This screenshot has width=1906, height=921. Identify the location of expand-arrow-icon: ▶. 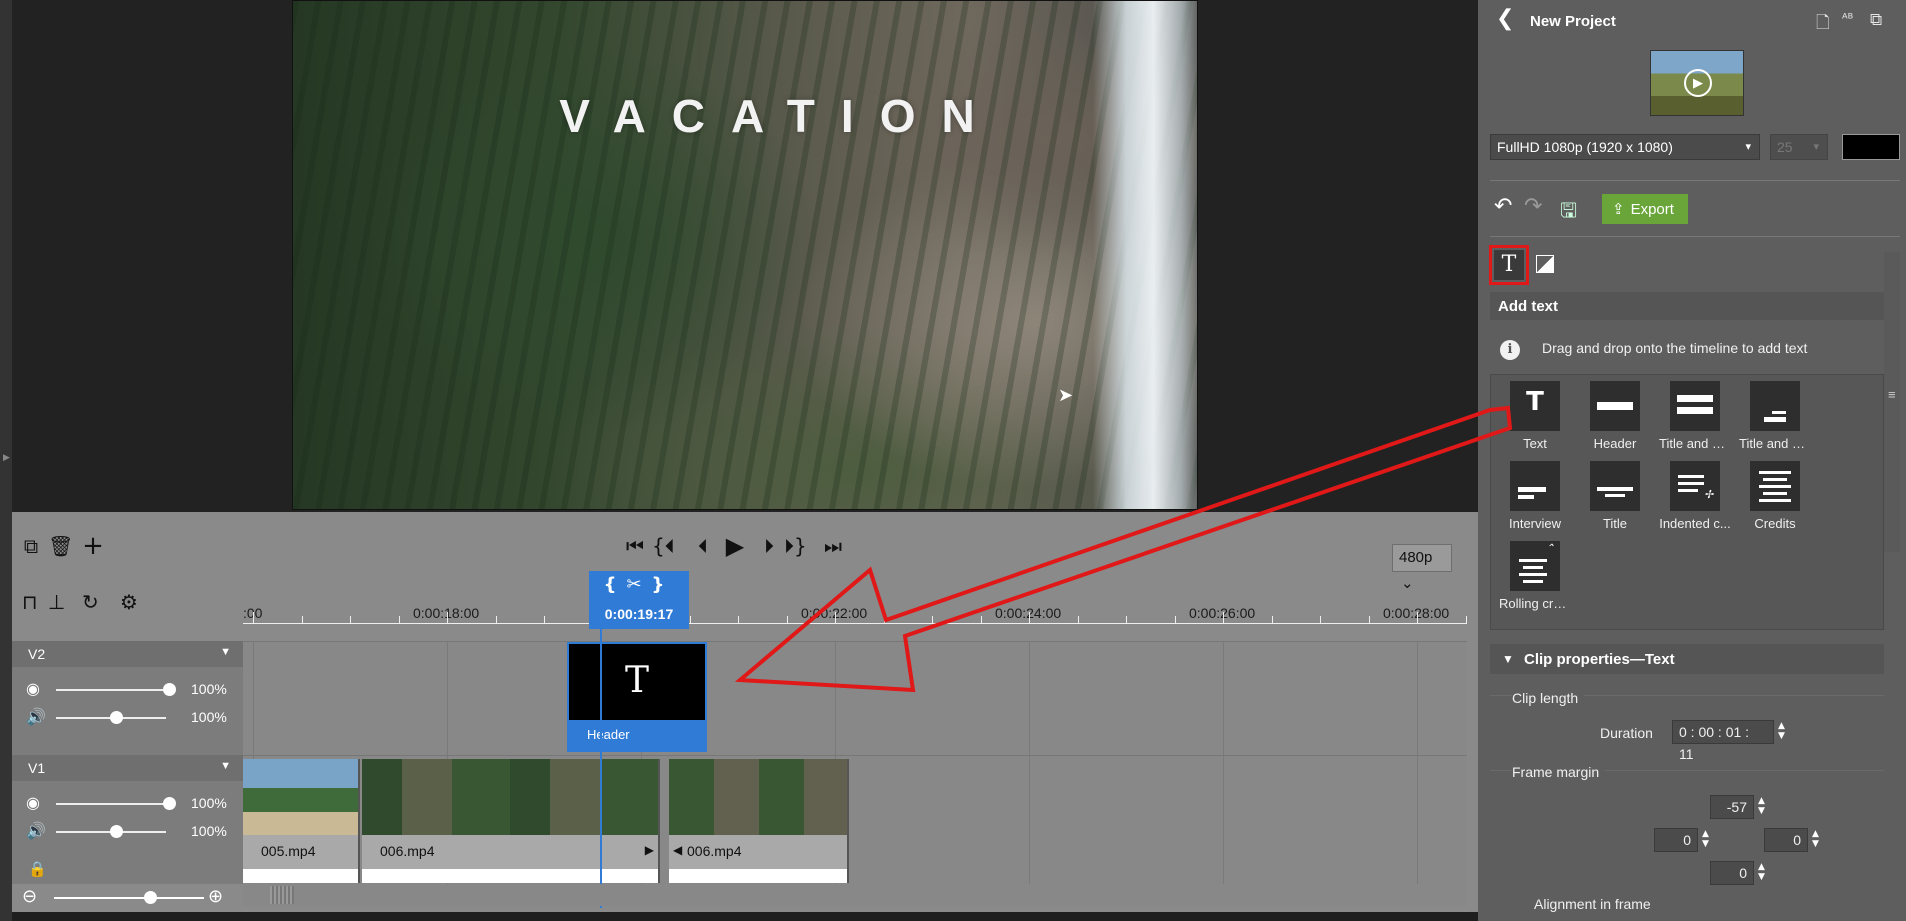
(6, 457).